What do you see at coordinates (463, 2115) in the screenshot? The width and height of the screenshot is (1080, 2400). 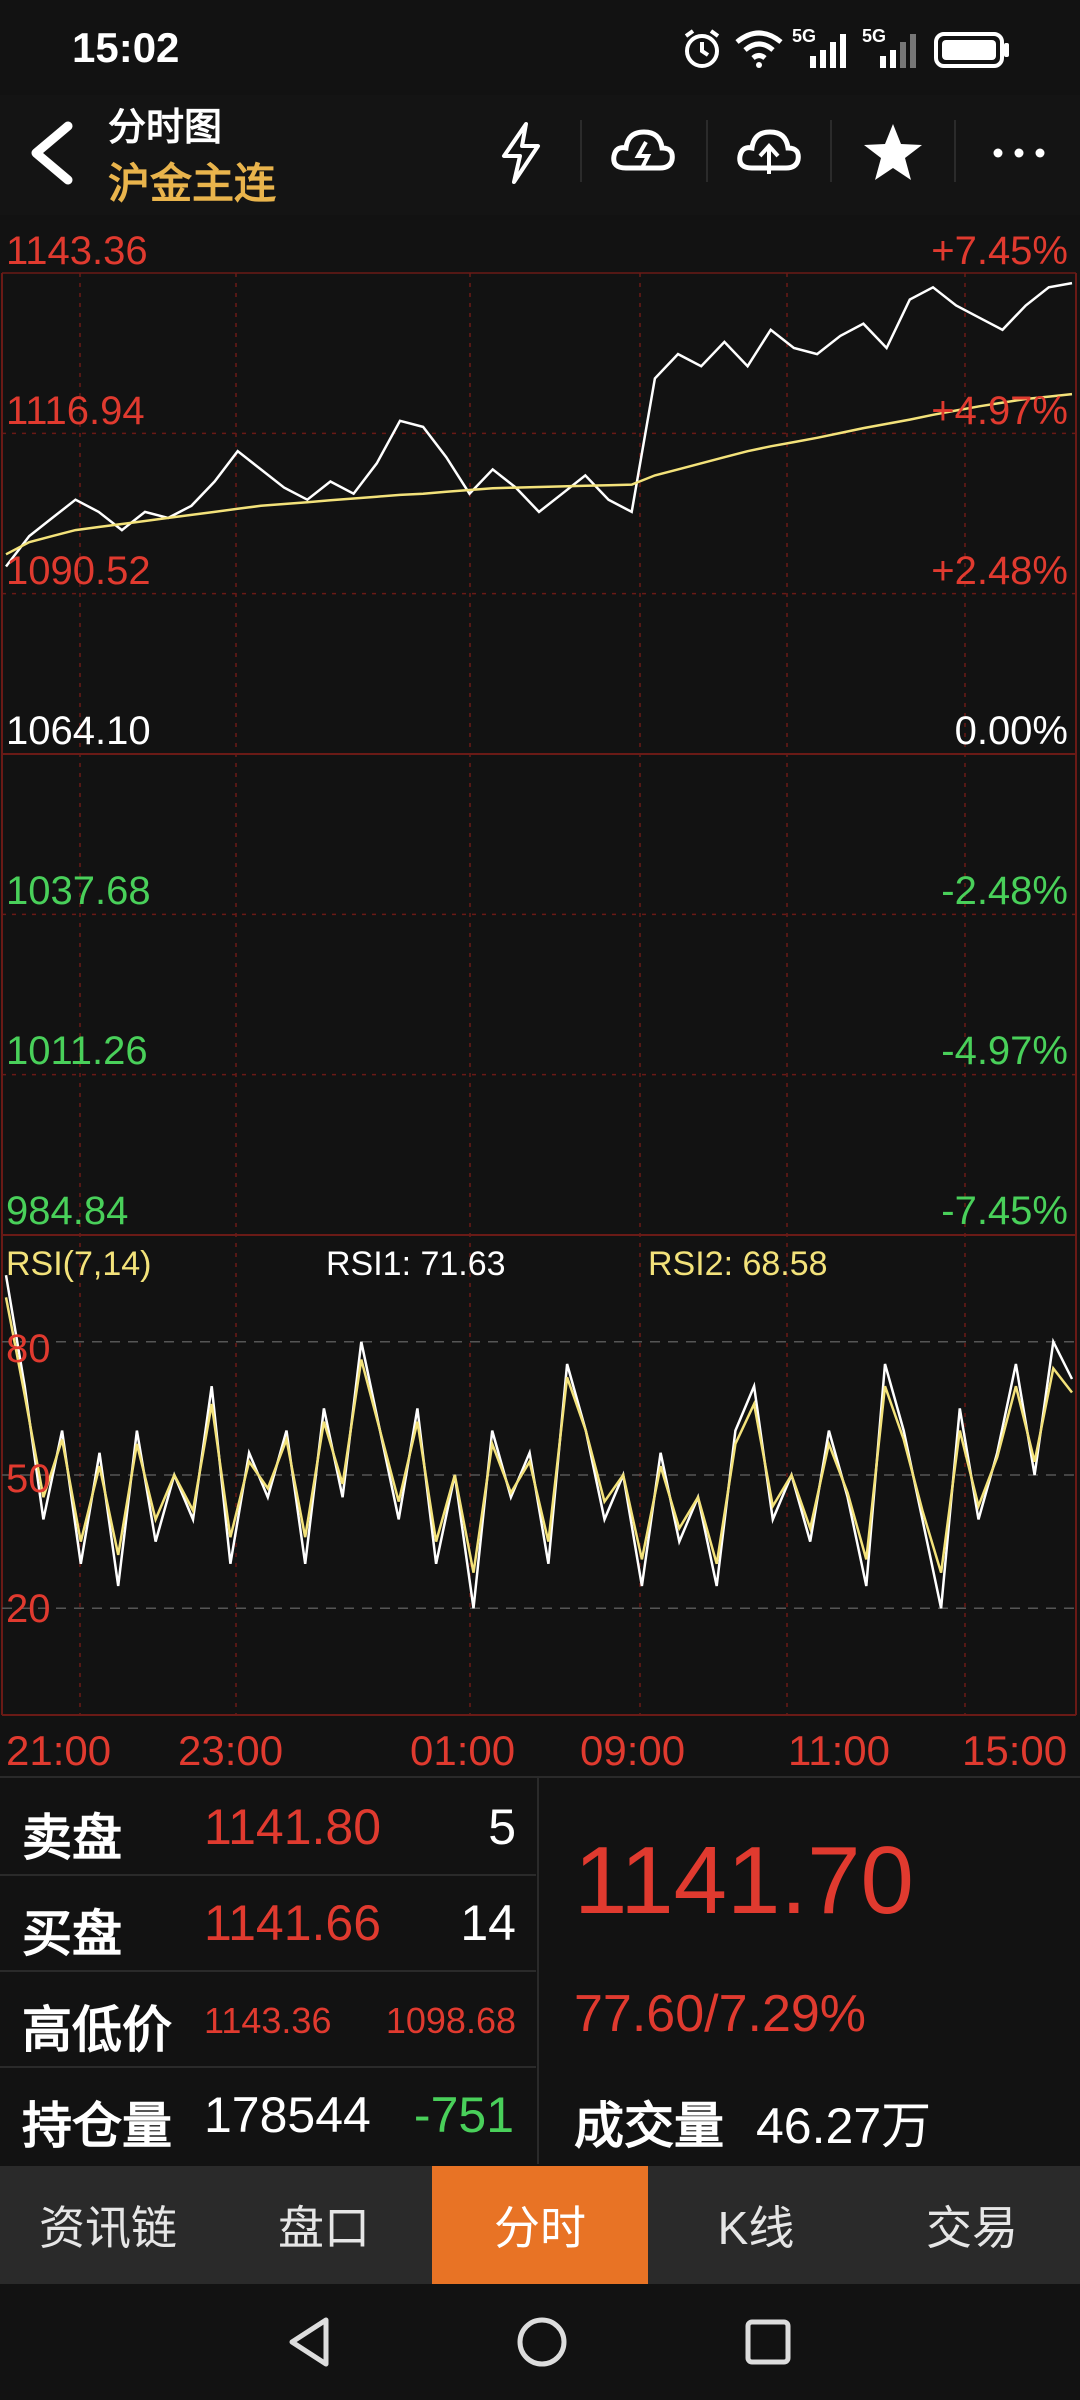 I see `open-interest-change: -751` at bounding box center [463, 2115].